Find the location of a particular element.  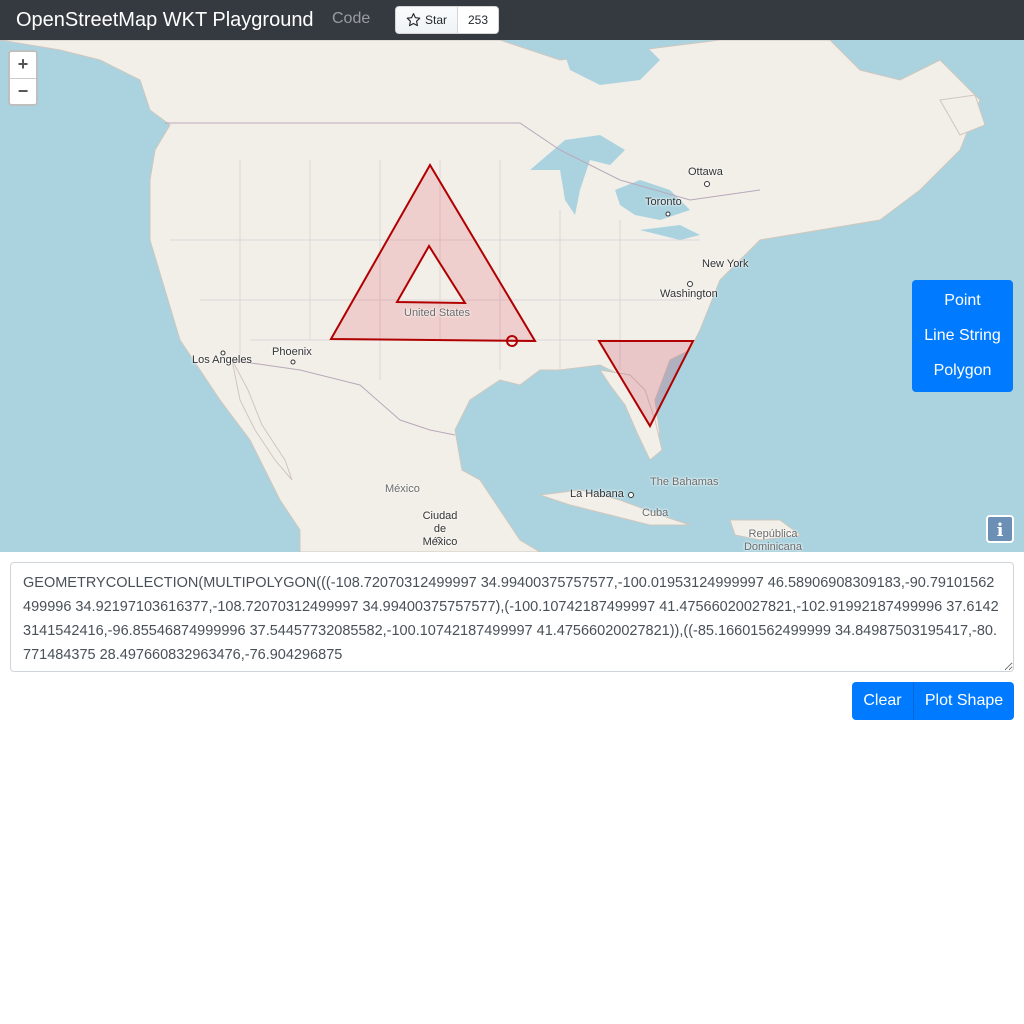

label-the-bahamas: The Bahamas is located at coordinates (684, 482).